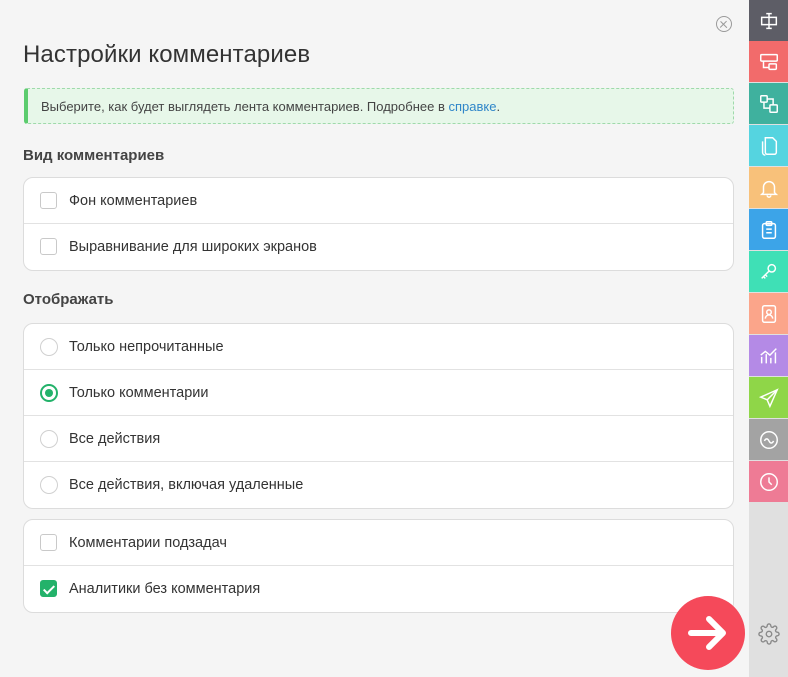 Image resolution: width=788 pixels, height=677 pixels. I want to click on sidebar-item-tasks, so click(768, 229).